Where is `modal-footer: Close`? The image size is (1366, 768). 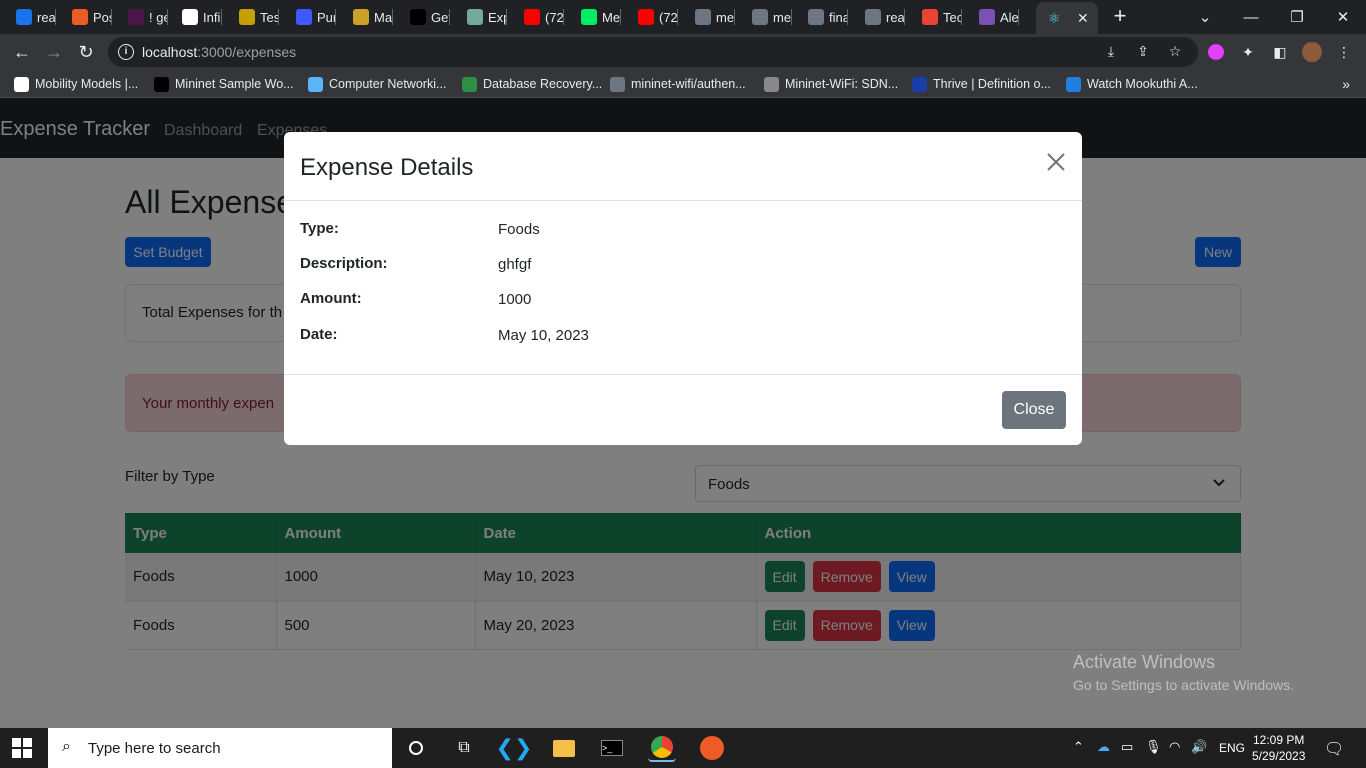
modal-footer: Close is located at coordinates (683, 409).